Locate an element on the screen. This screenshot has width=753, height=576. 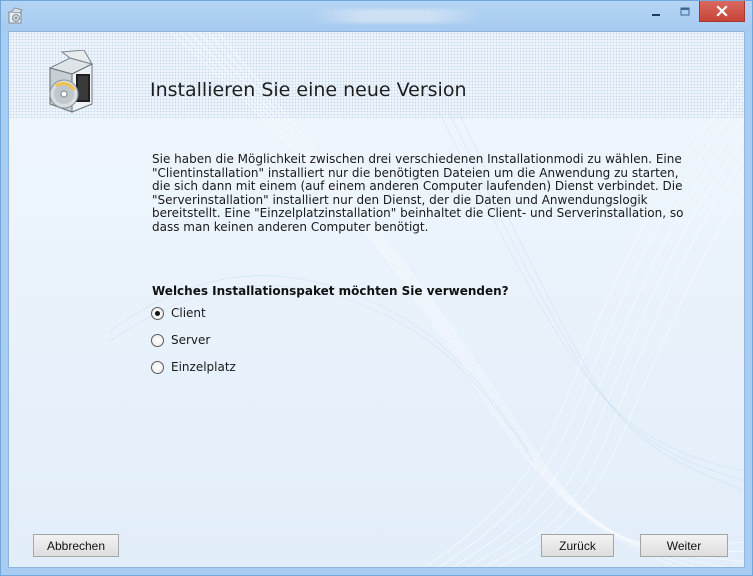
title-bar is located at coordinates (376, 16).